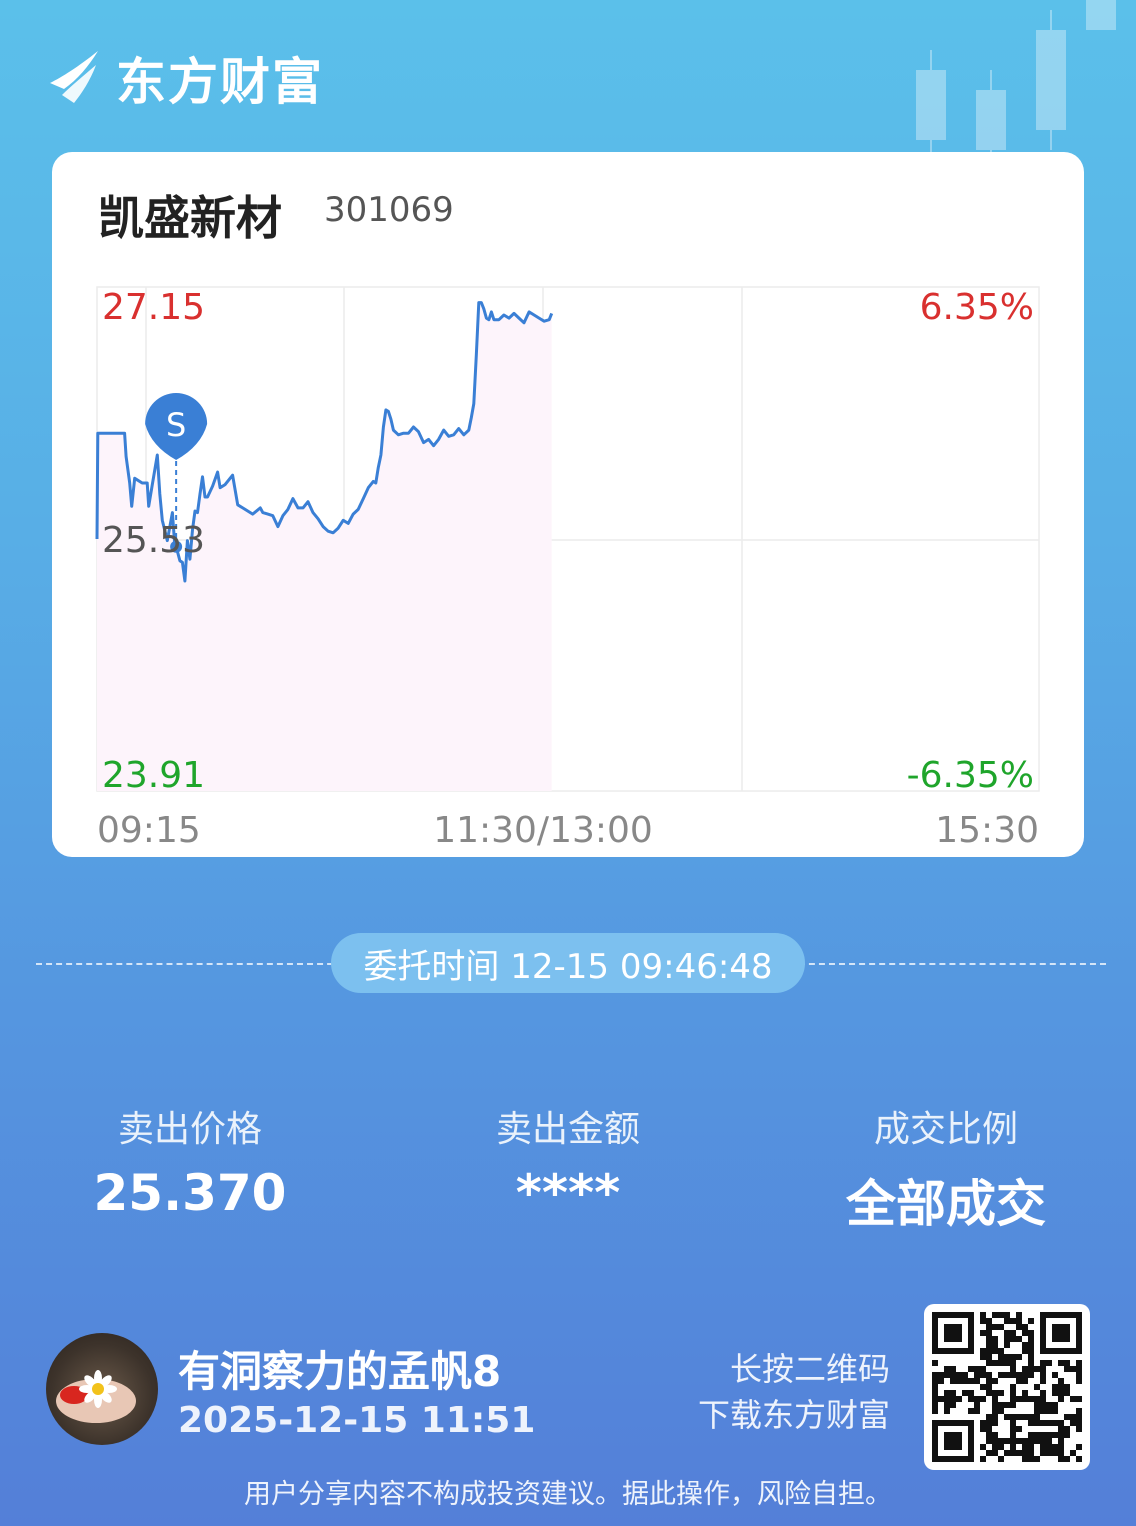  I want to click on user-name: 有洞察力的孟帆8, so click(340, 1371).